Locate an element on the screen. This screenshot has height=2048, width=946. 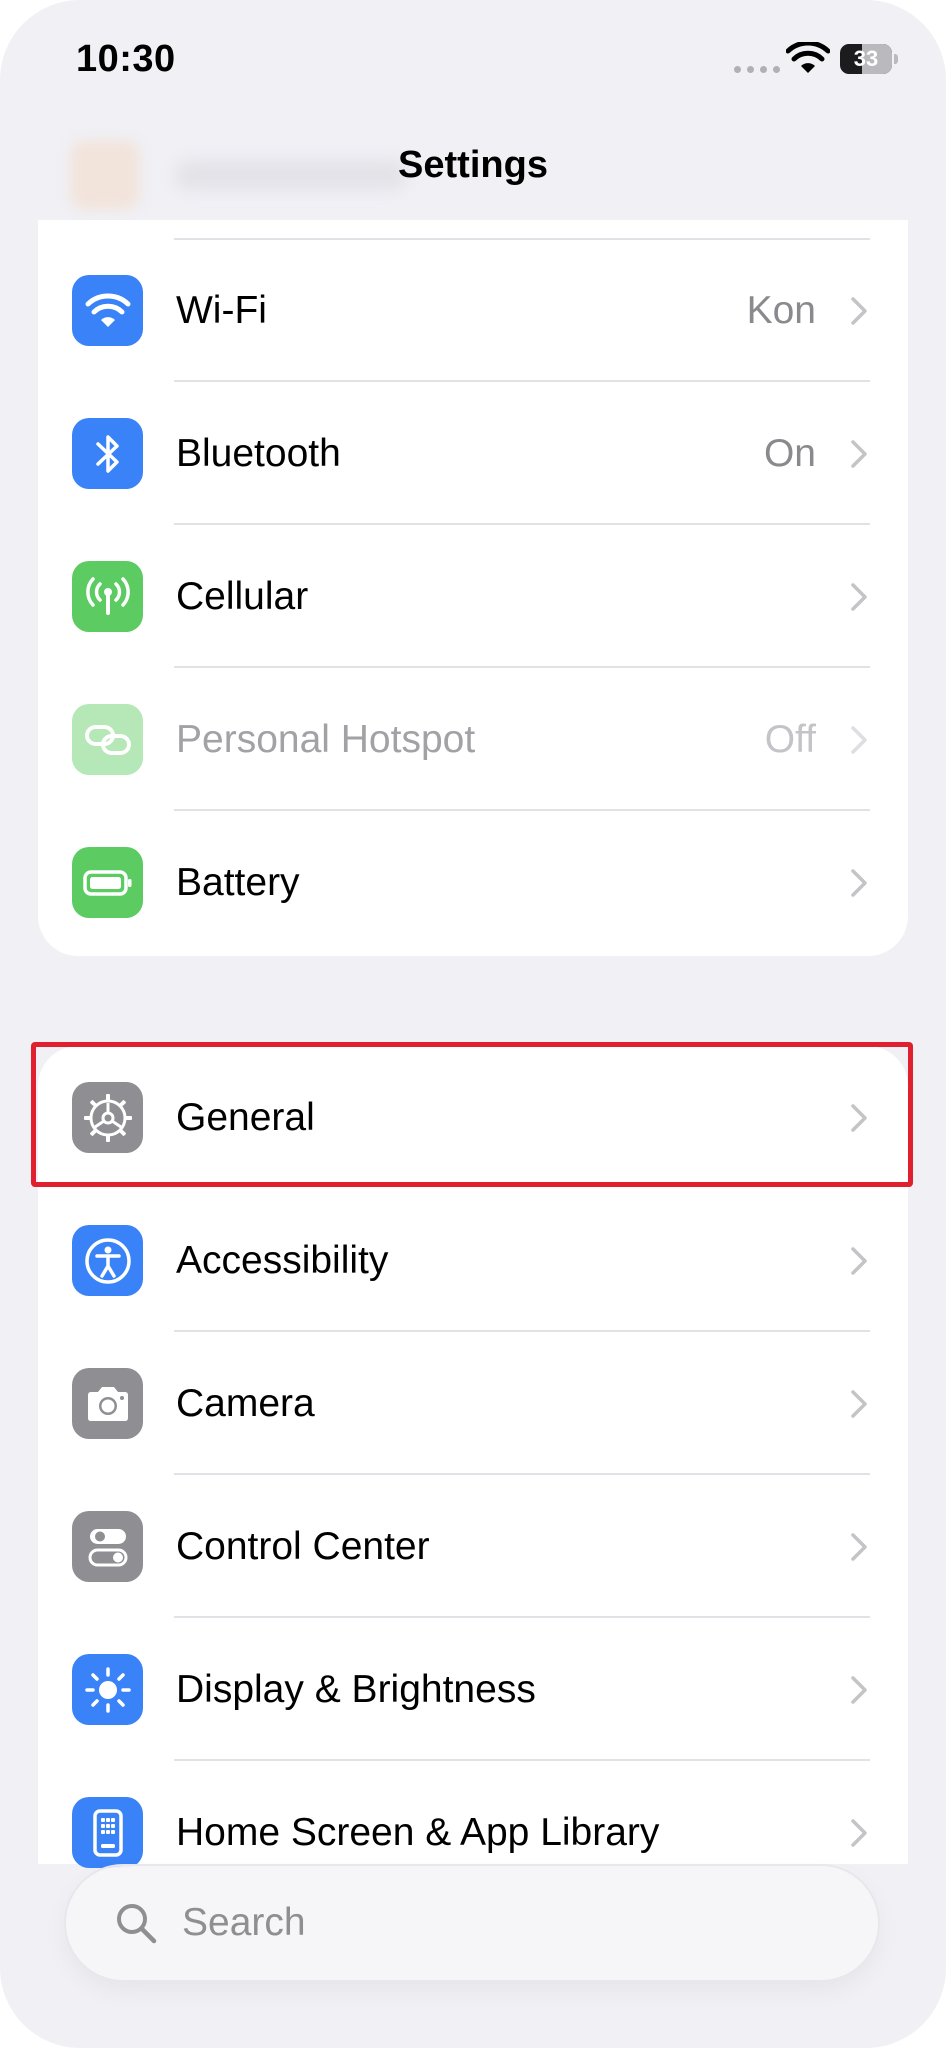
battery-status-icon: 33 is located at coordinates (869, 59).